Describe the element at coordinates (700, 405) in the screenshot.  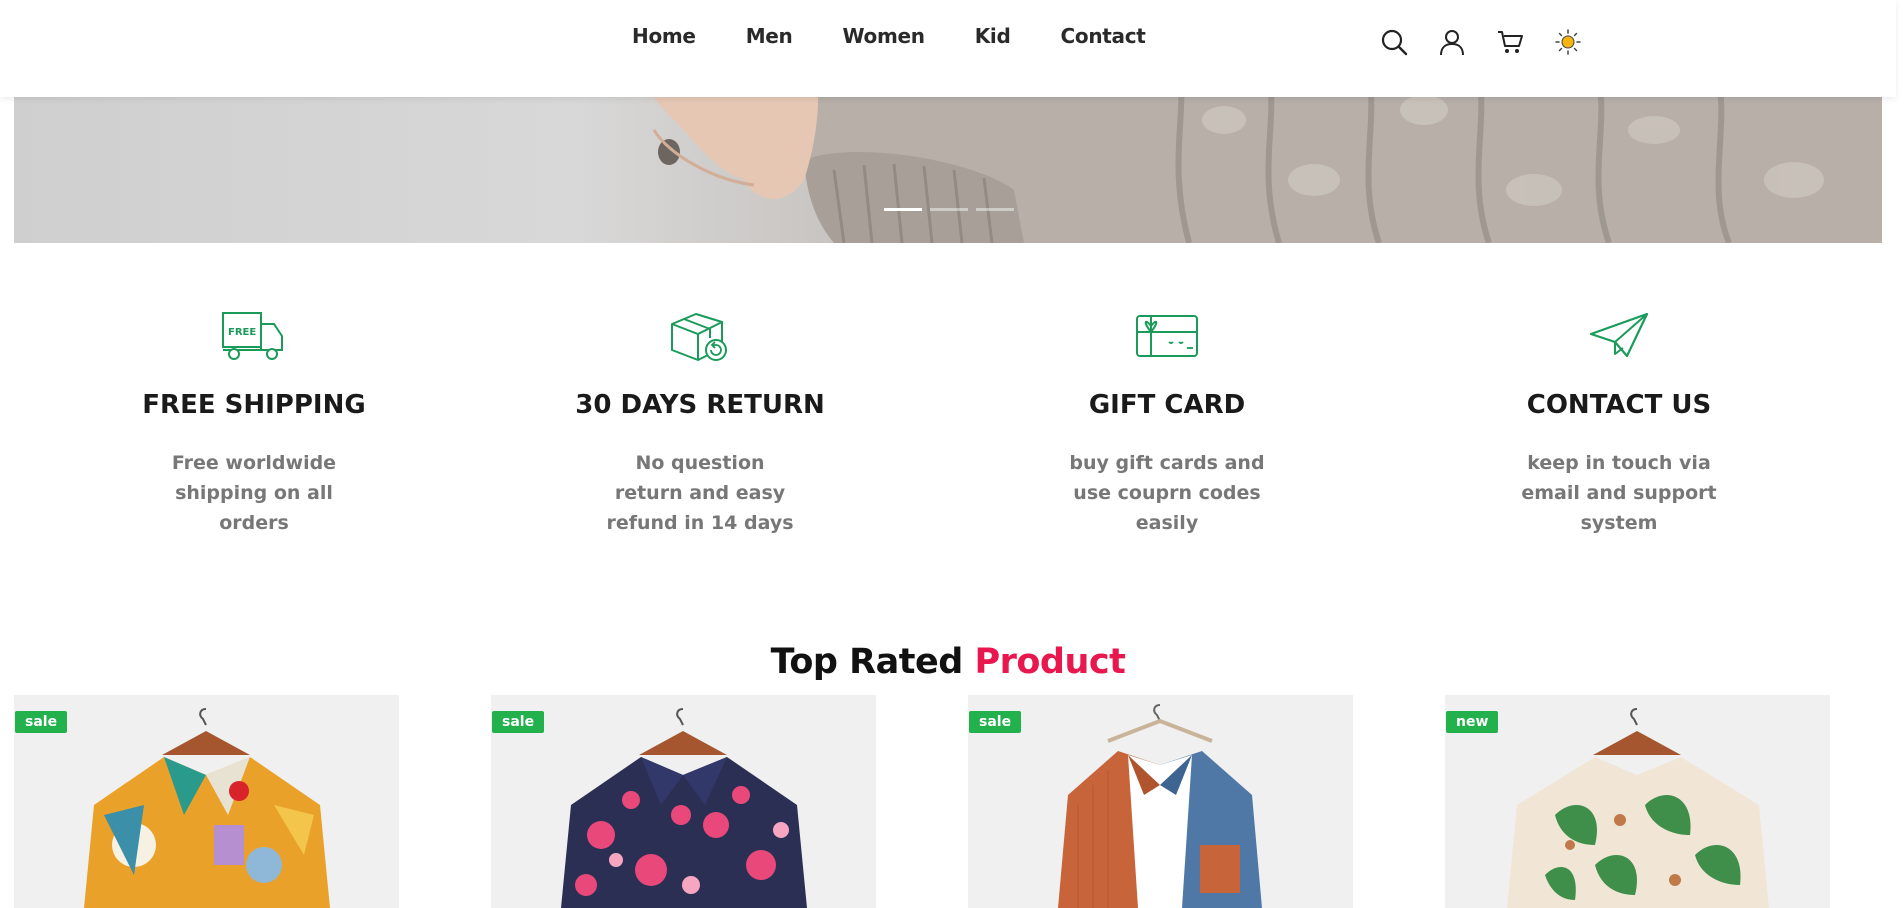
I see `feature-title: 30 DAYS RETURN` at that location.